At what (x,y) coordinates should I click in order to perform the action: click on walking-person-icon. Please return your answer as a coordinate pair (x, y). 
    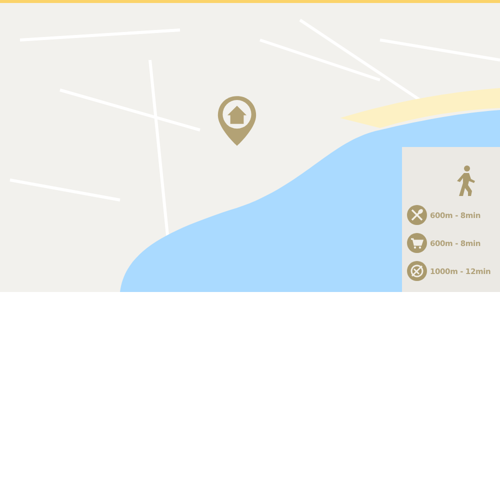
    Looking at the image, I should click on (464, 181).